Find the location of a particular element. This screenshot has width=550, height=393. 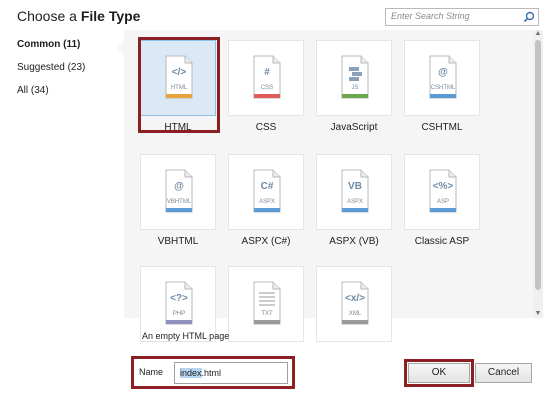

file-type-tile: # CSS is located at coordinates (266, 78).